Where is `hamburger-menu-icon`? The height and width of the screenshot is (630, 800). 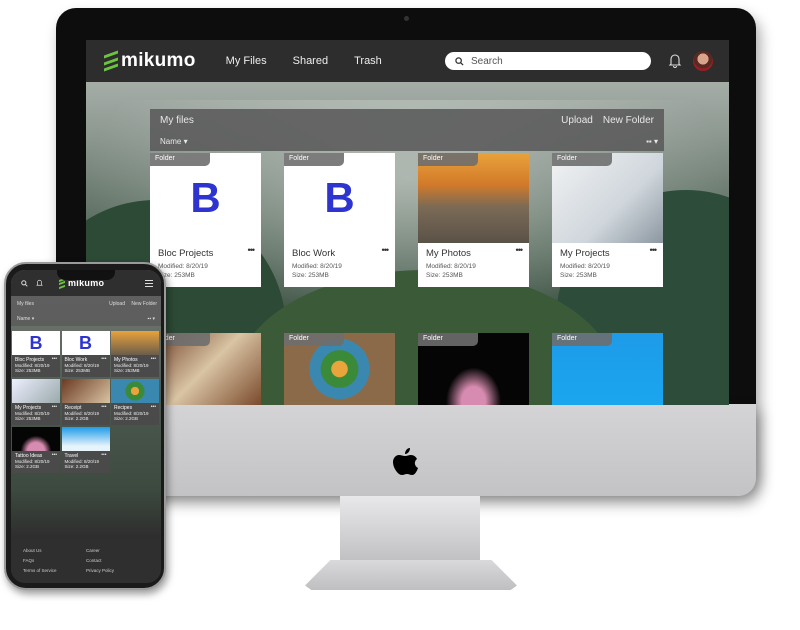
hamburger-menu-icon is located at coordinates (149, 283).